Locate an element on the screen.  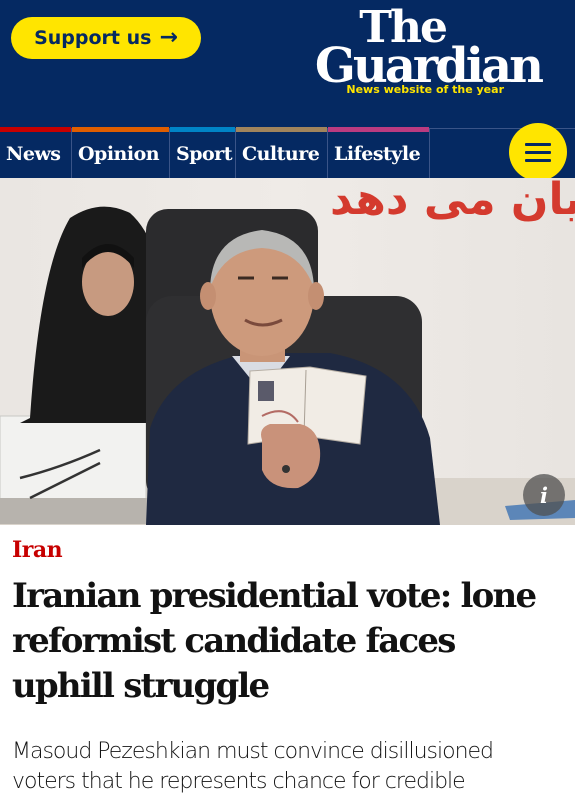
menu-button is located at coordinates (538, 152).